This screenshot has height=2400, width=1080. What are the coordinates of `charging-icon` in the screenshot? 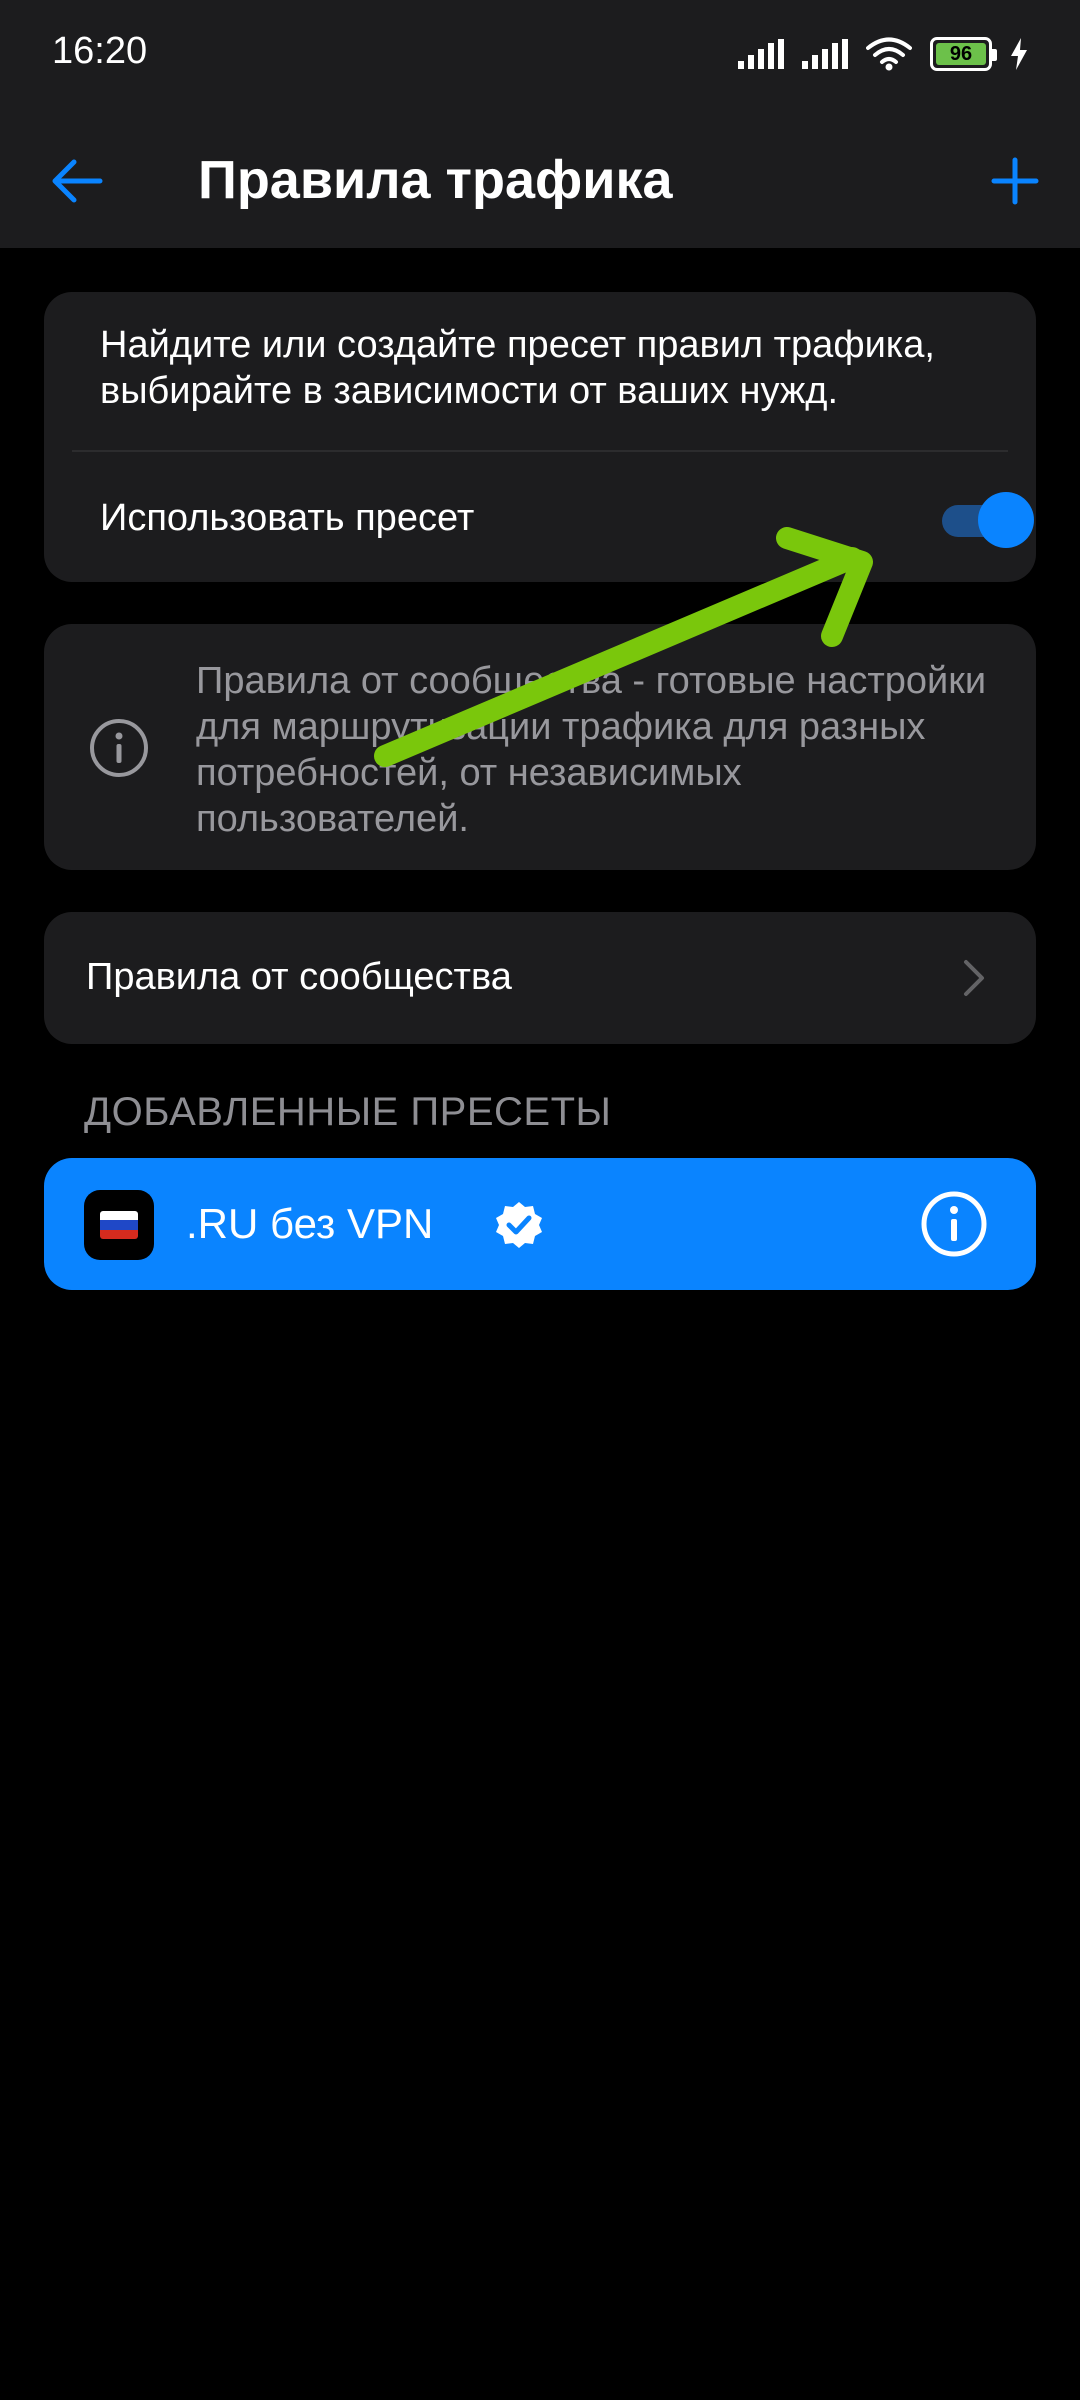 It's located at (1019, 54).